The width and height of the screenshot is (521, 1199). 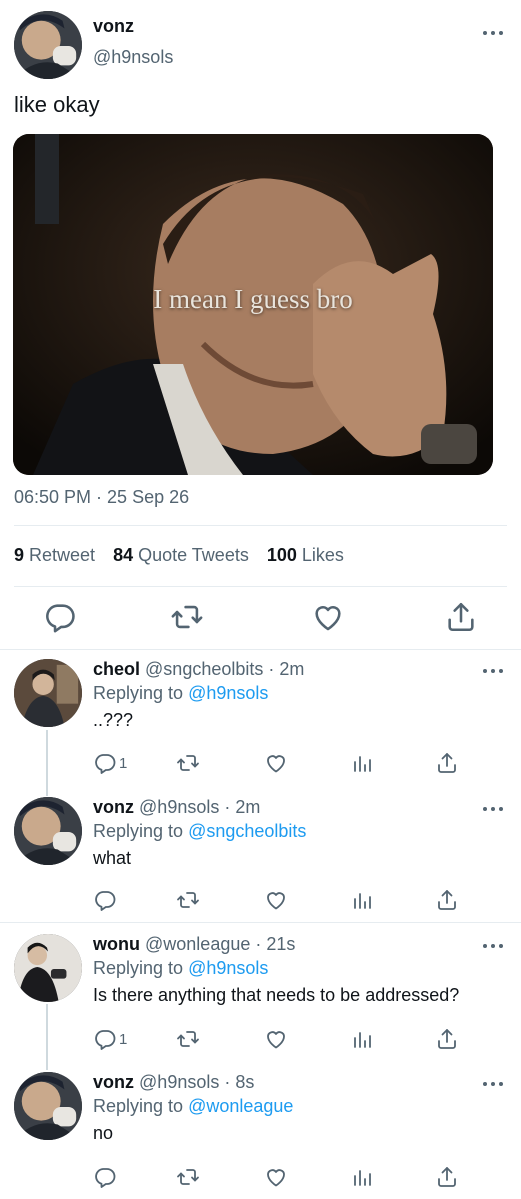 I want to click on reply-header: wonu @wonleague · 21s, so click(x=194, y=944).